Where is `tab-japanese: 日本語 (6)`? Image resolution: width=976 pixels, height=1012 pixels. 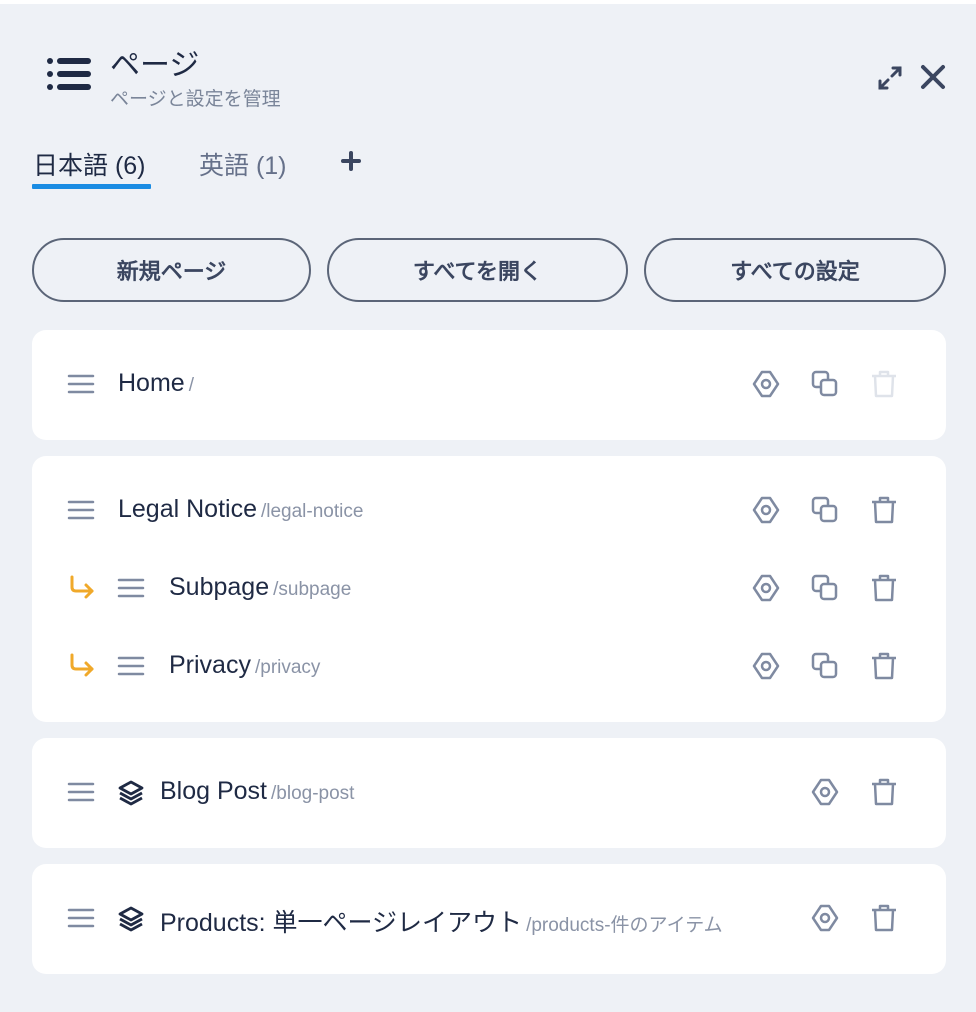
tab-japanese: 日本語 (6) is located at coordinates (89, 164).